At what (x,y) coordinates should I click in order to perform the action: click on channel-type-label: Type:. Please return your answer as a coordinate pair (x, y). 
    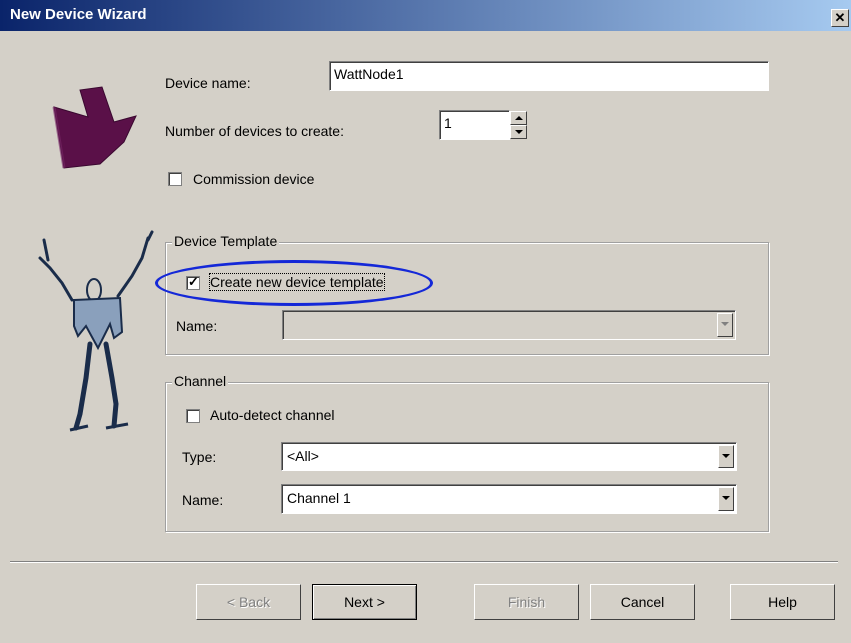
    Looking at the image, I should click on (199, 457).